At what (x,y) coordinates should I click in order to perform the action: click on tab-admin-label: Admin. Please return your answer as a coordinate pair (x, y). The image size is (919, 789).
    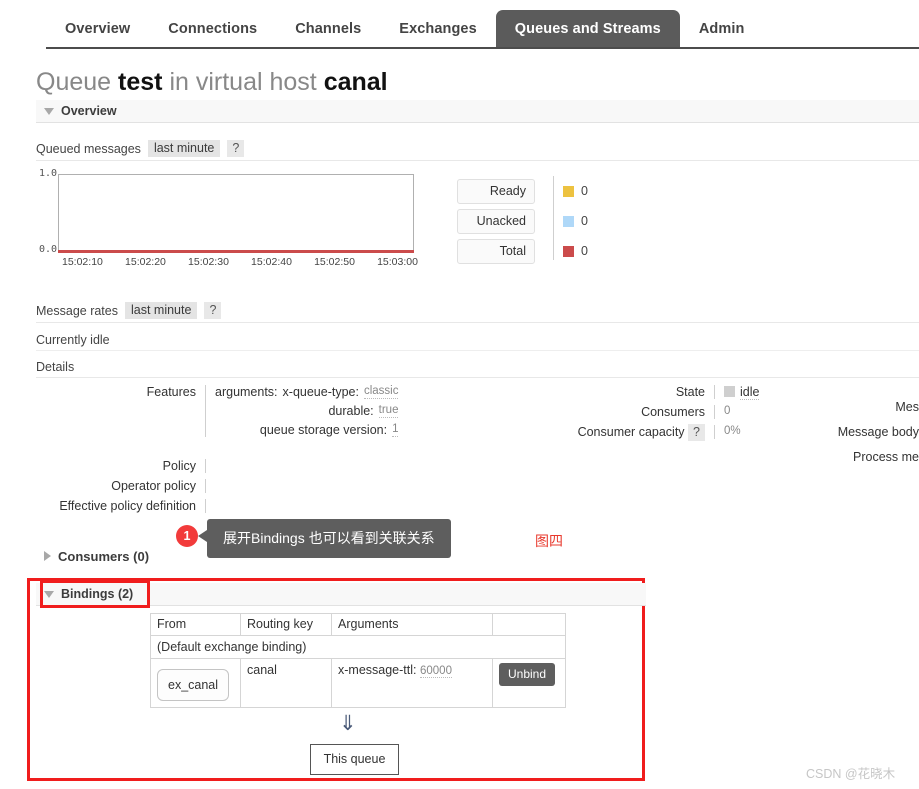
    Looking at the image, I should click on (721, 29).